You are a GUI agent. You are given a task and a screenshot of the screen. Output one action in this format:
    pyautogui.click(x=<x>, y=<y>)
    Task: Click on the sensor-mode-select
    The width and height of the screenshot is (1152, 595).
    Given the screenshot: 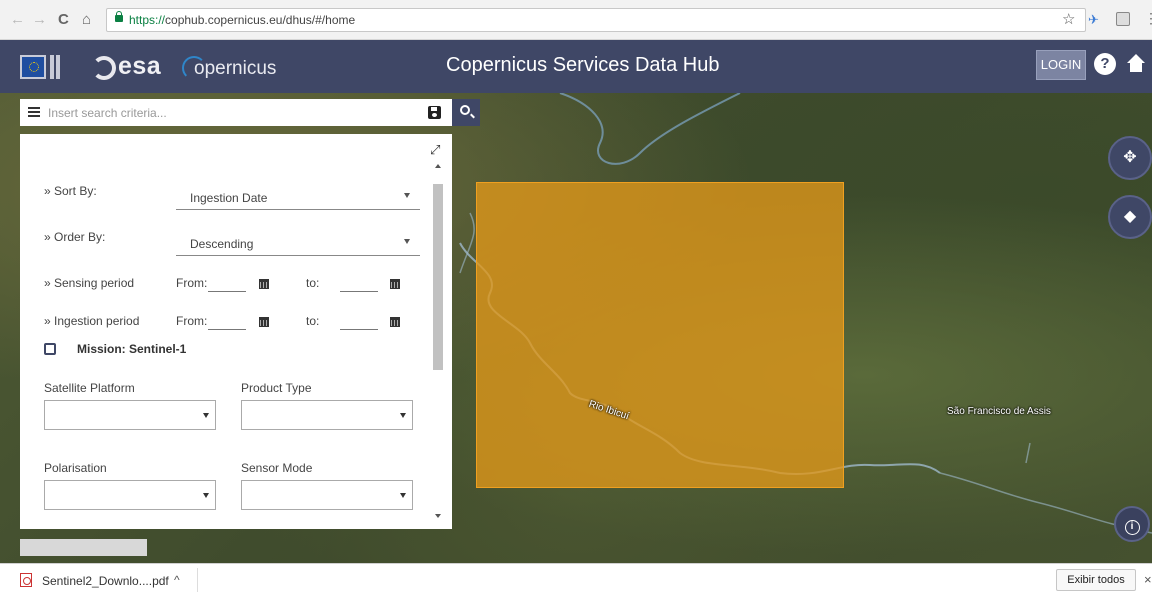 What is the action you would take?
    pyautogui.click(x=327, y=495)
    